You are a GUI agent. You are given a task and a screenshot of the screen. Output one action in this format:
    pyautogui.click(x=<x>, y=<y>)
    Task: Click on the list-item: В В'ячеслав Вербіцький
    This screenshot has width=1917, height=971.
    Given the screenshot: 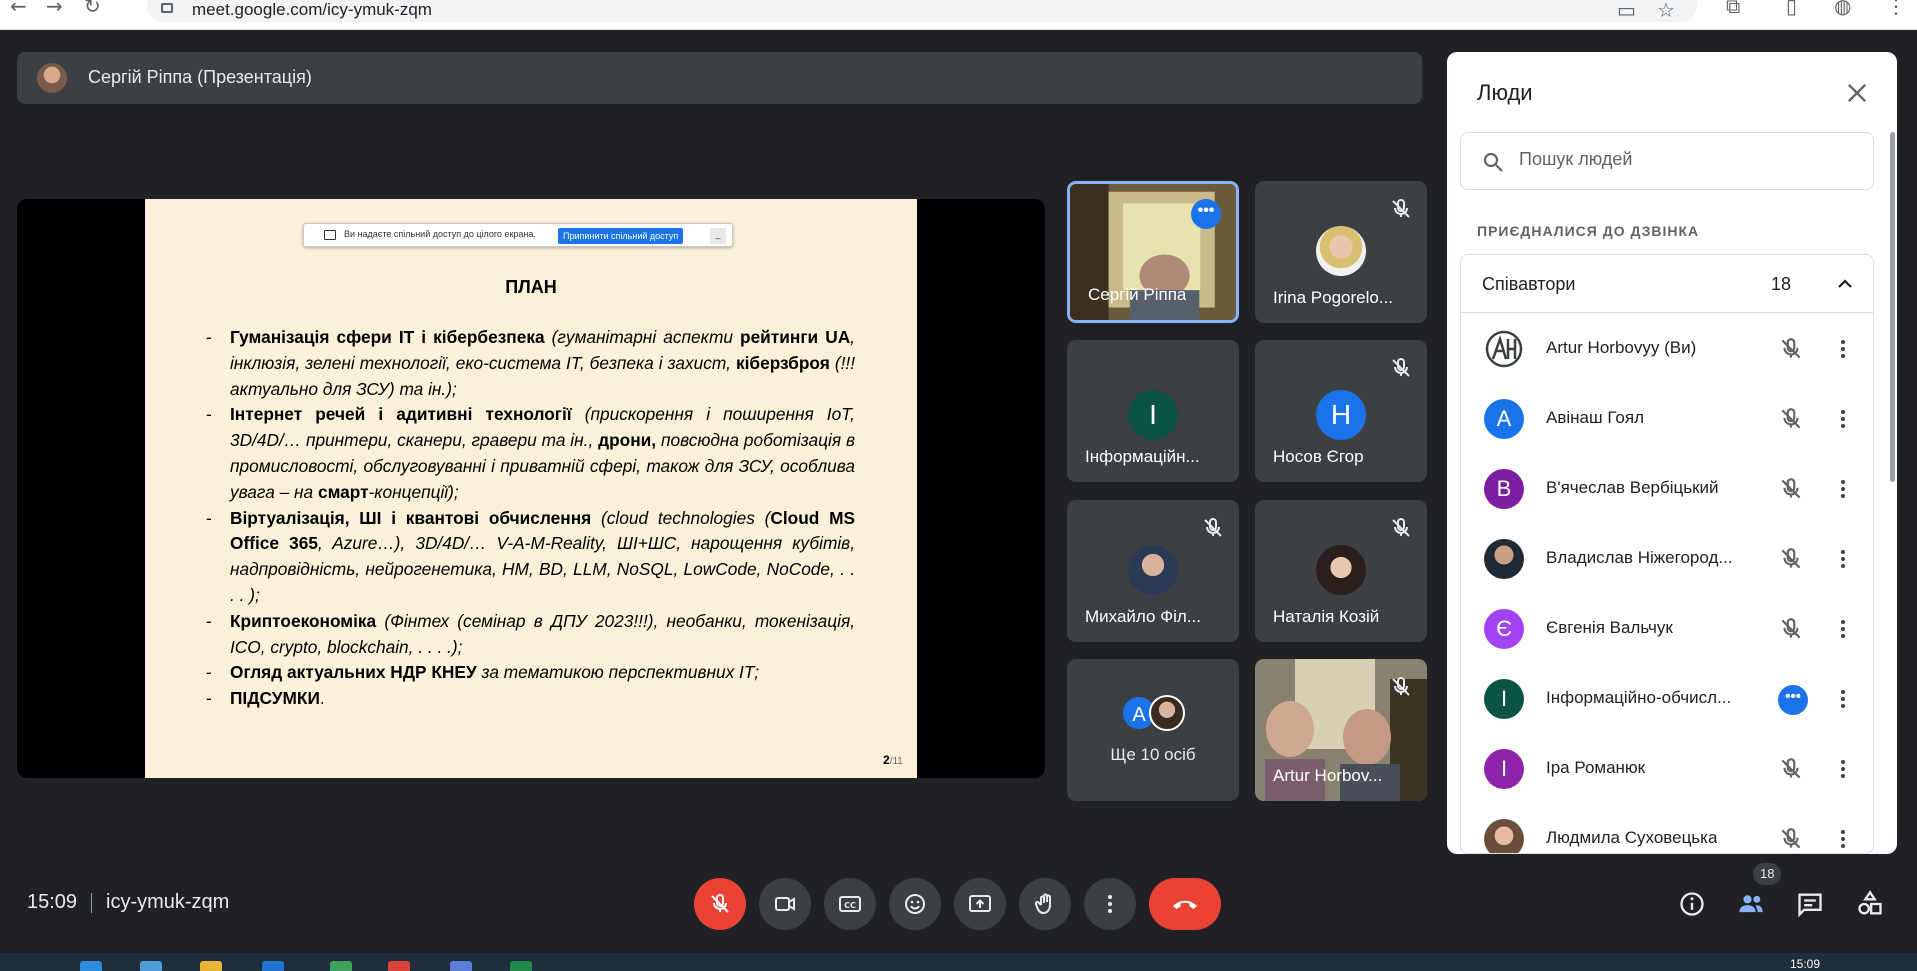 What is the action you would take?
    pyautogui.click(x=1667, y=488)
    